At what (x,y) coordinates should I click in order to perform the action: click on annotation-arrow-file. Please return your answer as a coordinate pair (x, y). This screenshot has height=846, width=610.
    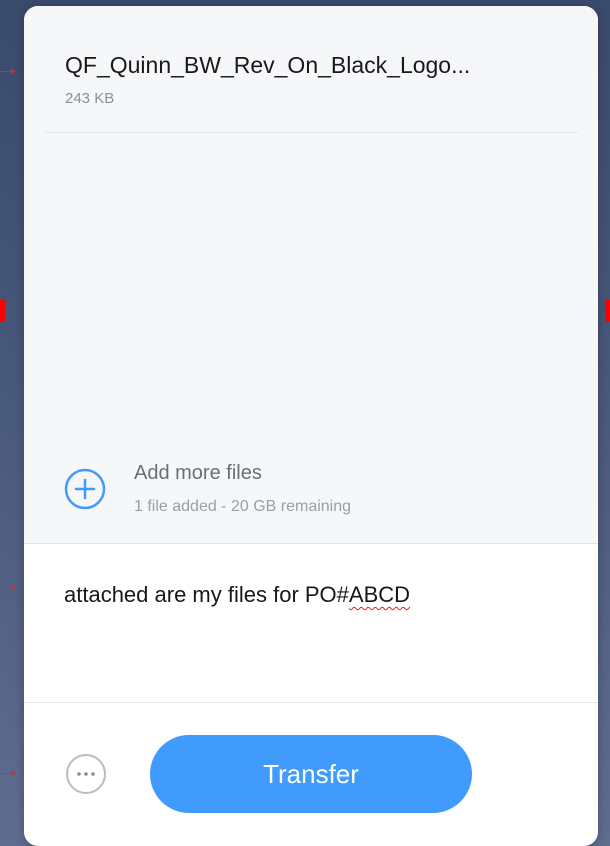
    Looking at the image, I should click on (8, 71).